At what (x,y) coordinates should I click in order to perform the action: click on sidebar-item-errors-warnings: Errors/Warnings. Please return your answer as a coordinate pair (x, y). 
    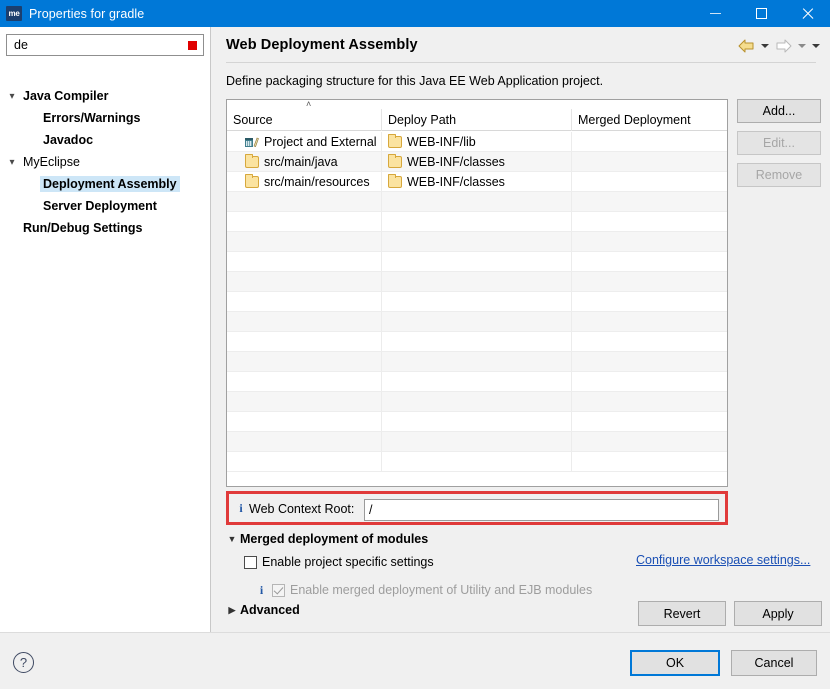
    Looking at the image, I should click on (105, 118).